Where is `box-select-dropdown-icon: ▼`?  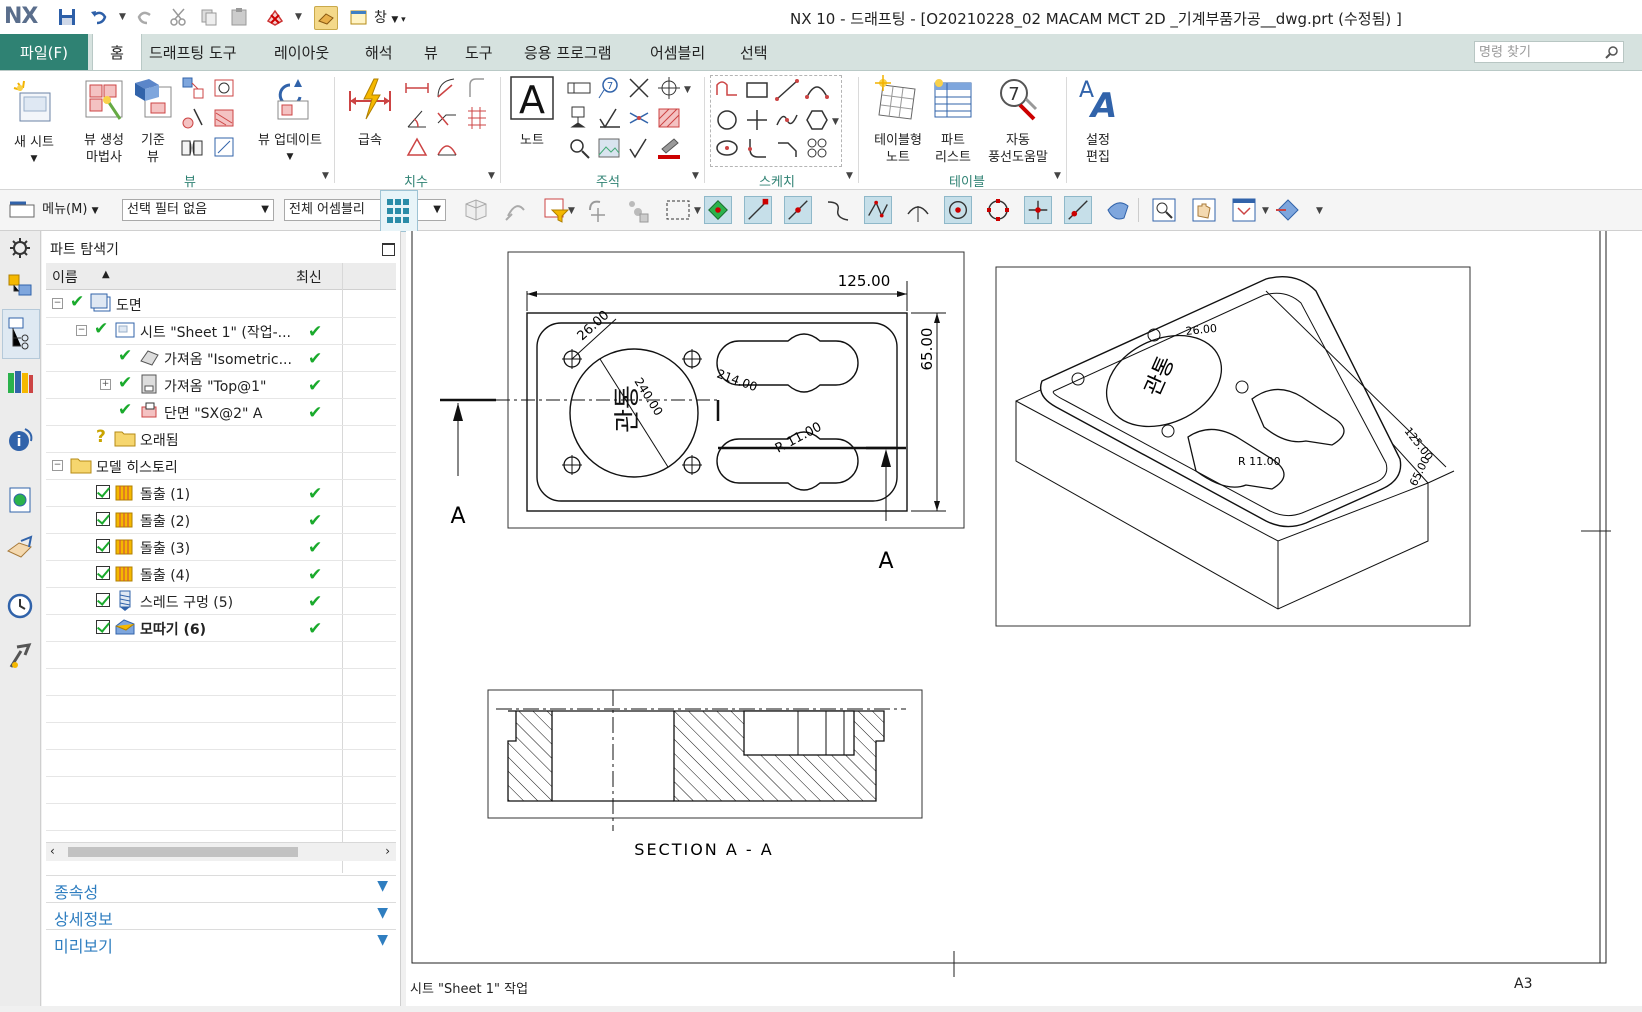
box-select-dropdown-icon: ▼ is located at coordinates (697, 211).